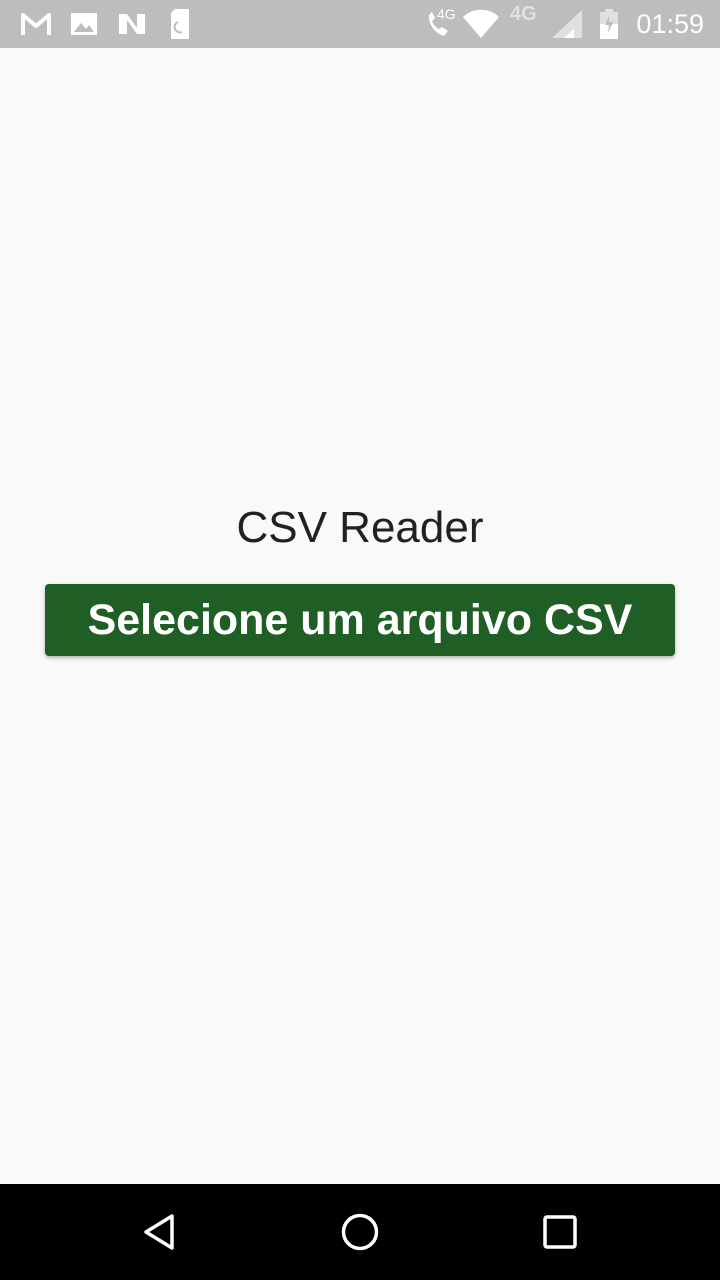 This screenshot has width=720, height=1280. What do you see at coordinates (360, 24) in the screenshot?
I see `status-bar: 4G 4G 01:59` at bounding box center [360, 24].